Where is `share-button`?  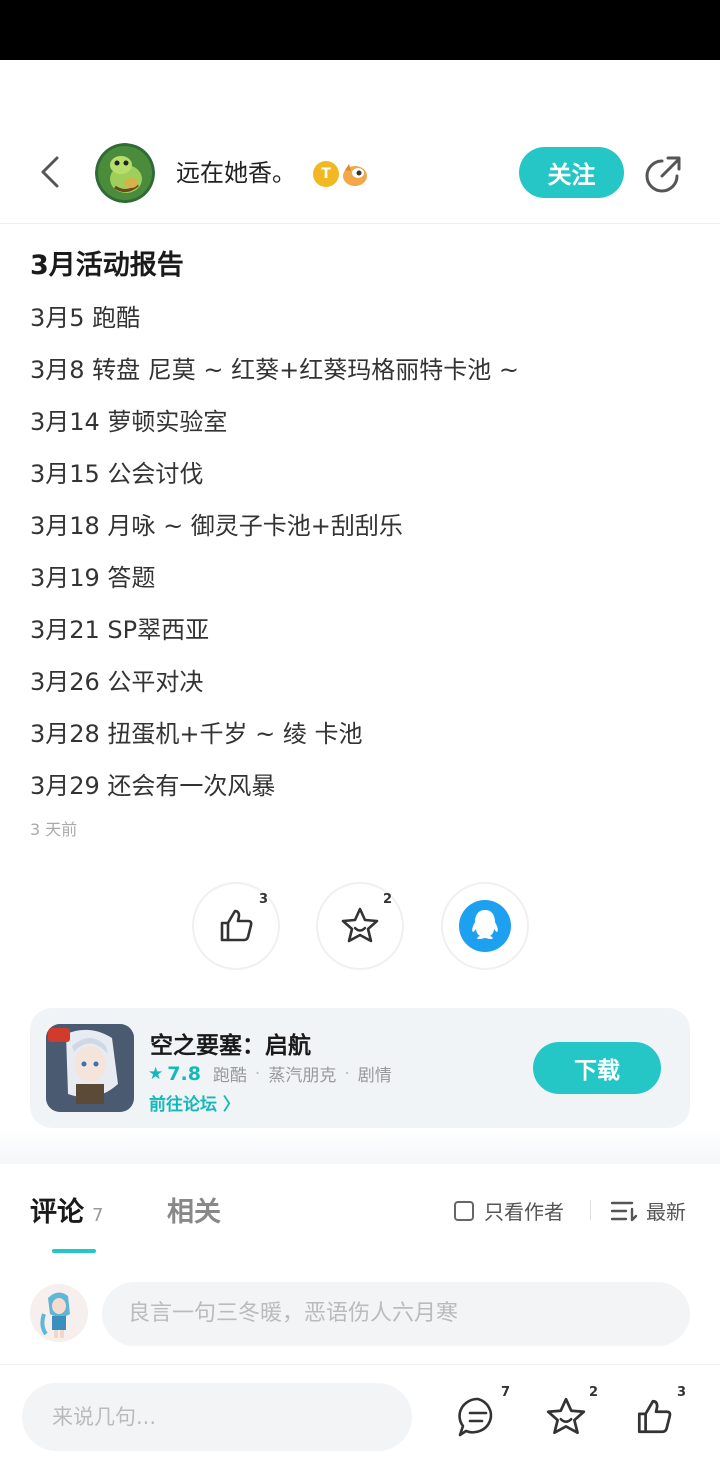
share-button is located at coordinates (664, 174).